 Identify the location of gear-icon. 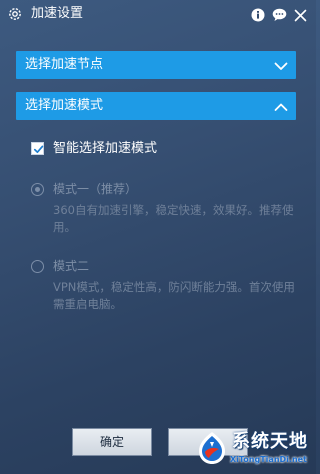
(15, 14).